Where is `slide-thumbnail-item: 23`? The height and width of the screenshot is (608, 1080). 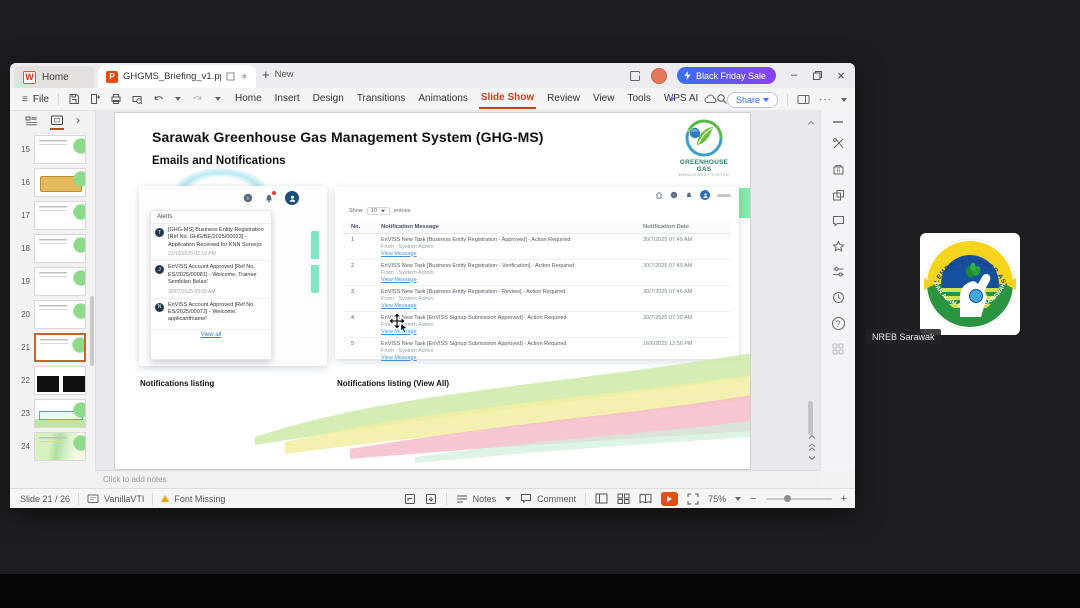 slide-thumbnail-item: 23 is located at coordinates (52, 413).